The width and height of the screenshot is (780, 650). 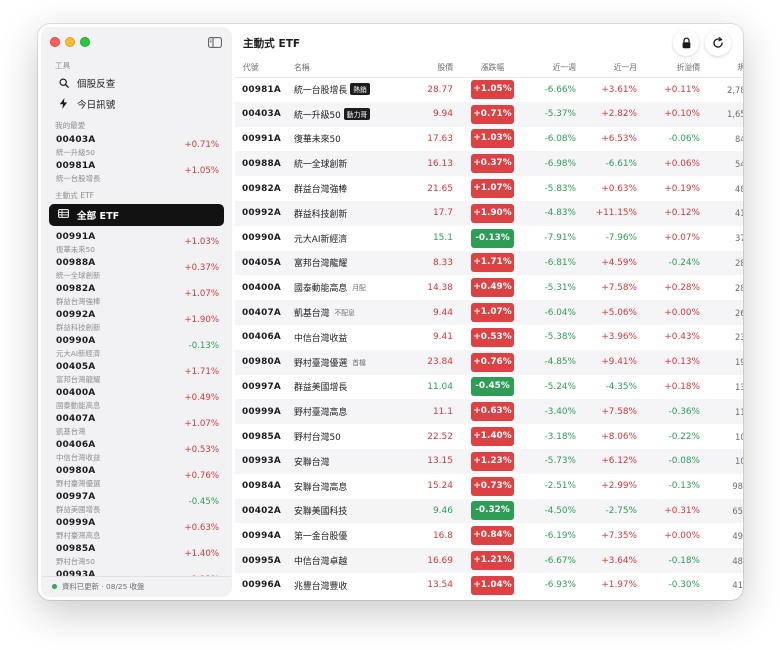 What do you see at coordinates (136, 268) in the screenshot?
I see `sidebar-fund-item: 00988A 統一全球創新 +0.37%` at bounding box center [136, 268].